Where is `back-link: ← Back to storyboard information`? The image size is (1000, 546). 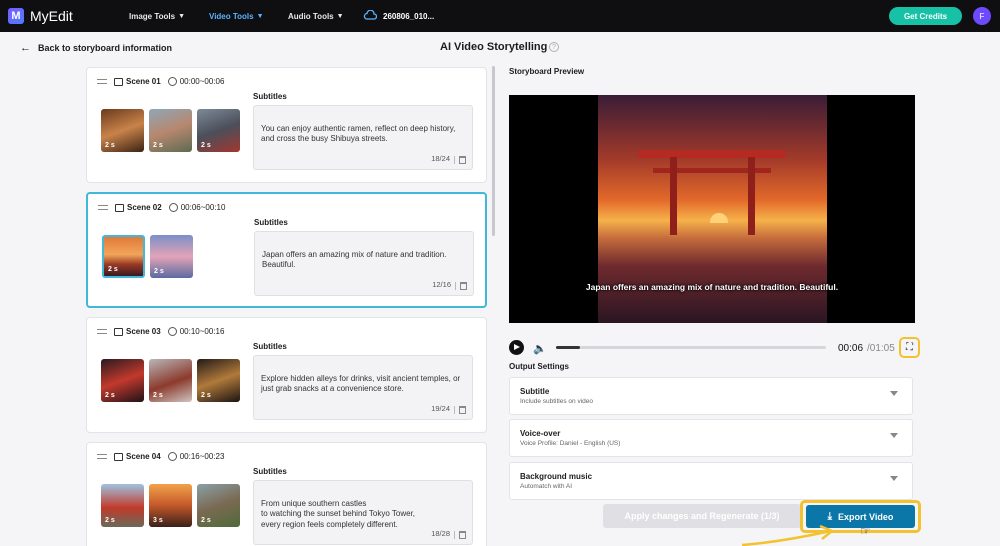 back-link: ← Back to storyboard information is located at coordinates (96, 48).